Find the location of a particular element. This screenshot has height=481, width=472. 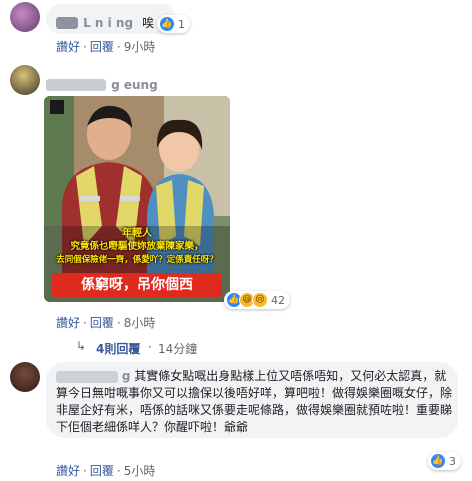

comment-actions: 讚好 · 回覆 · 9小時 is located at coordinates (106, 47).